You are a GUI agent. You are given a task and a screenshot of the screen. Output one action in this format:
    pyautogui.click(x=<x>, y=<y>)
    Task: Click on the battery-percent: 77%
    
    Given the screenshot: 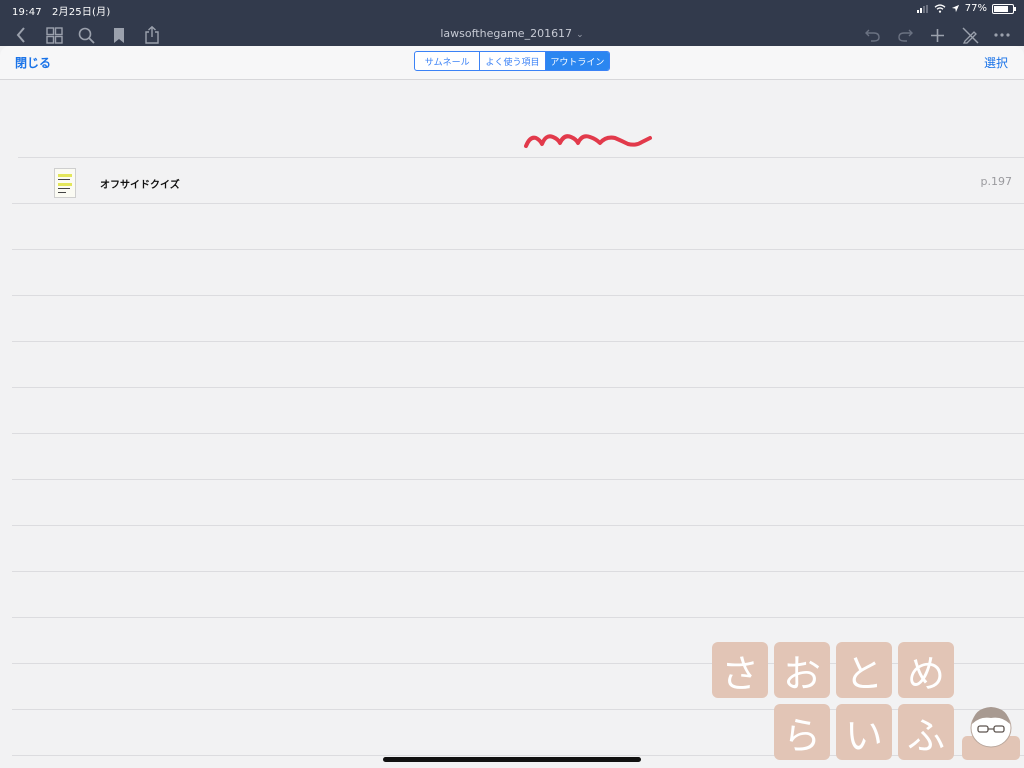 What is the action you would take?
    pyautogui.click(x=975, y=8)
    